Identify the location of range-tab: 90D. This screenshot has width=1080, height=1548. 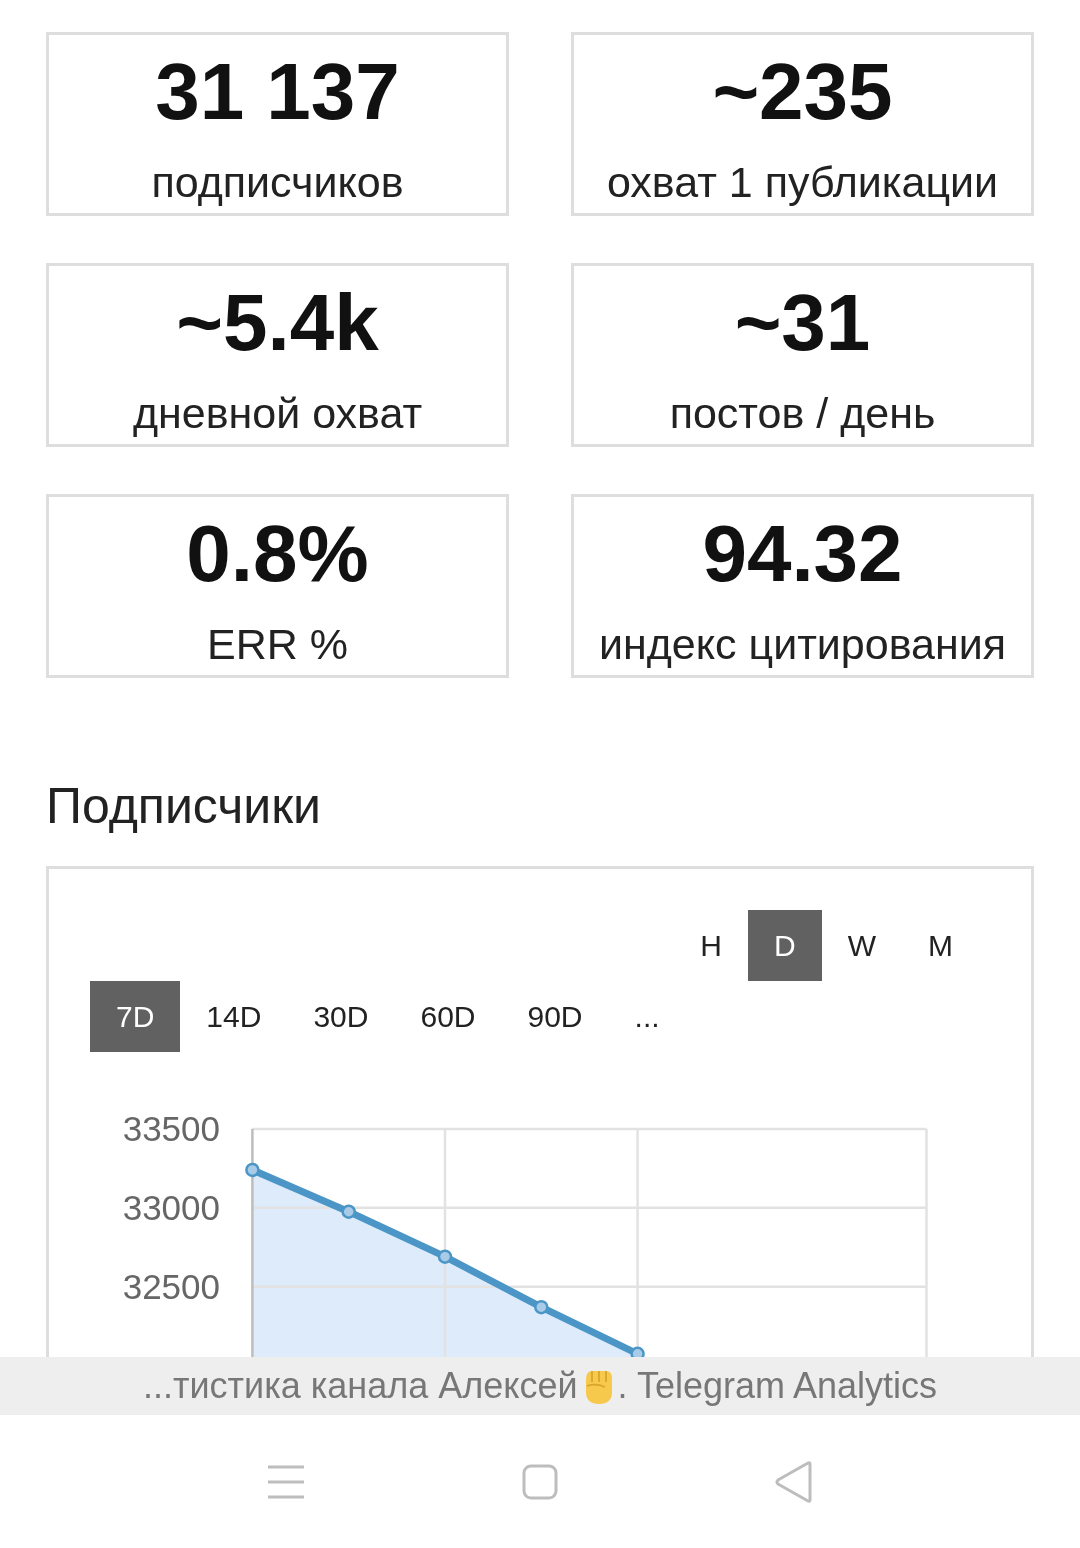
(555, 1016).